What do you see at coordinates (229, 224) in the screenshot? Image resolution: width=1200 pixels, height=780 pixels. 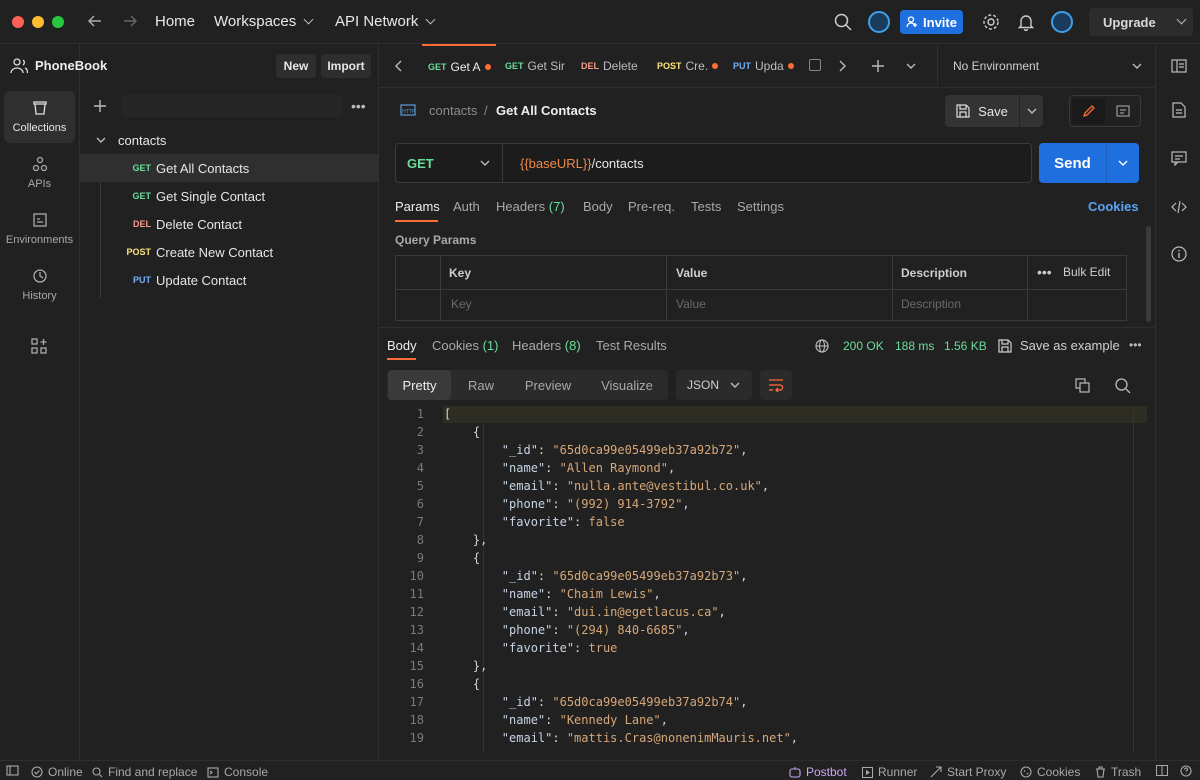 I see `sidebar-request-delete-contact: DEL Delete Contact` at bounding box center [229, 224].